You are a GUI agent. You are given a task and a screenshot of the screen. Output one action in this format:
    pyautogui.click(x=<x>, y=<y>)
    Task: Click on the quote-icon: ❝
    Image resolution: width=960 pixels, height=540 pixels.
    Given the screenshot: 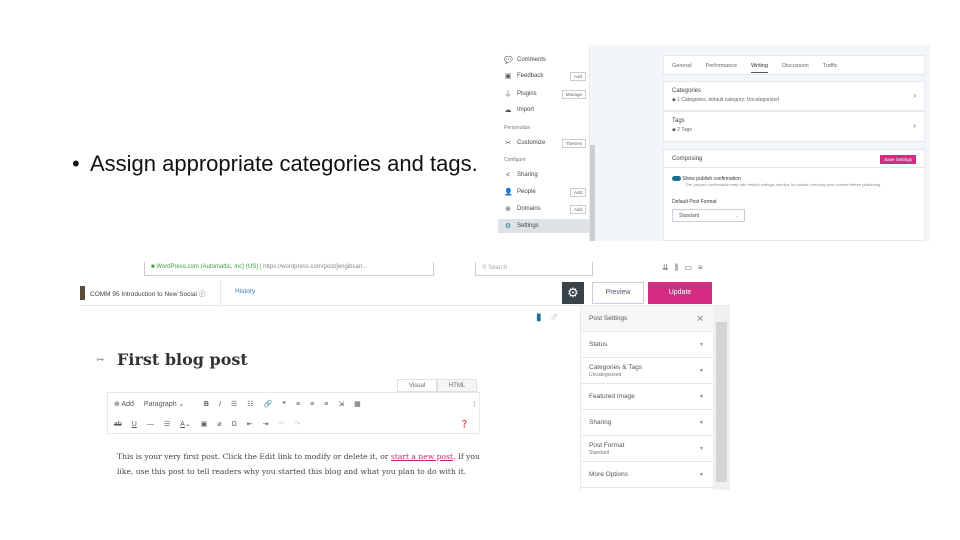 What is the action you would take?
    pyautogui.click(x=284, y=404)
    